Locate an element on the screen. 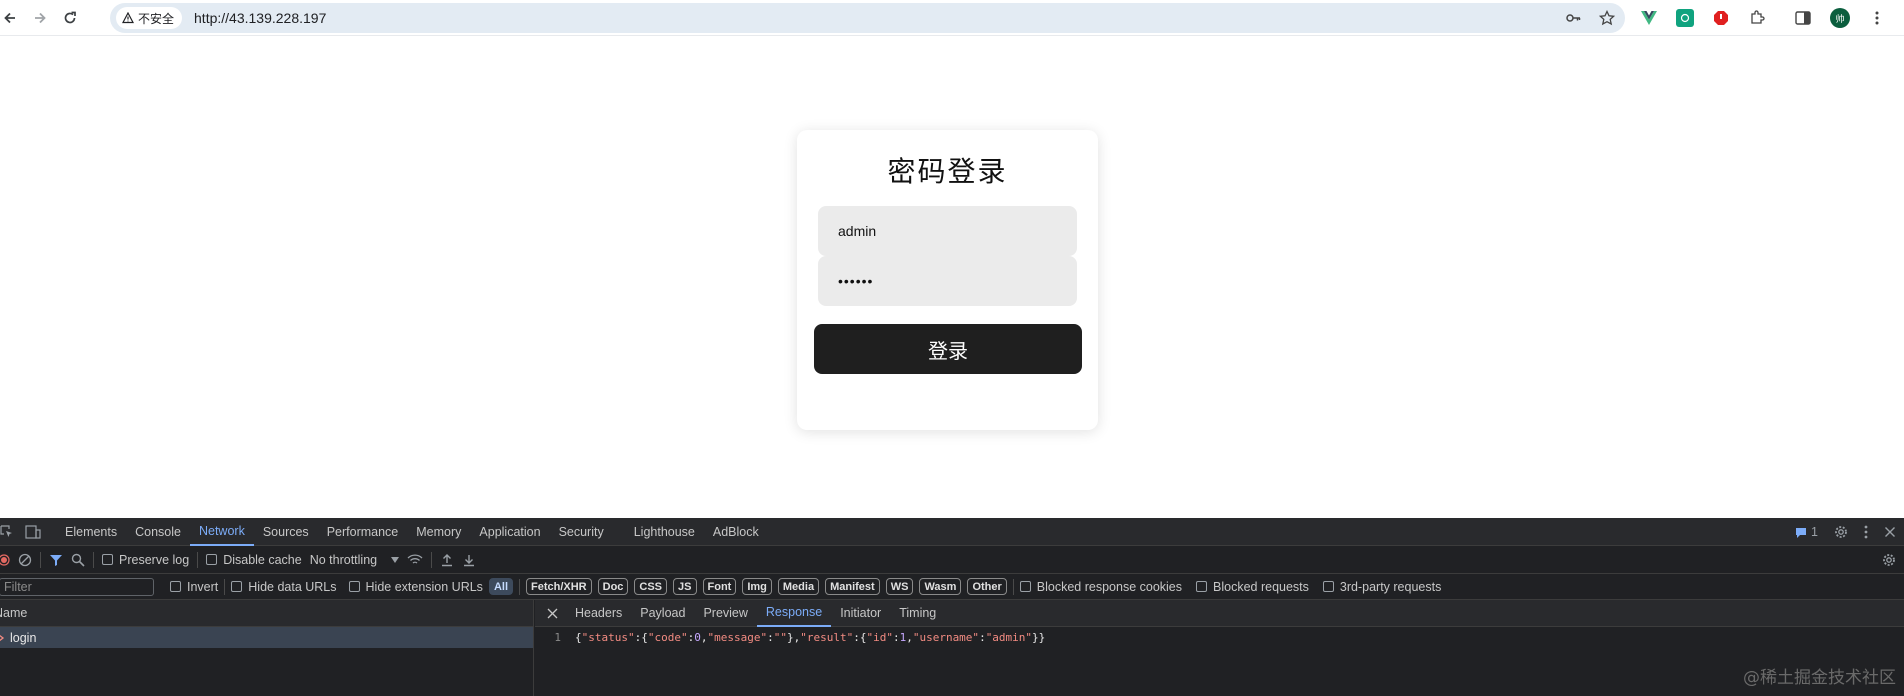 The width and height of the screenshot is (1904, 696). type-filter-img: Img is located at coordinates (757, 586).